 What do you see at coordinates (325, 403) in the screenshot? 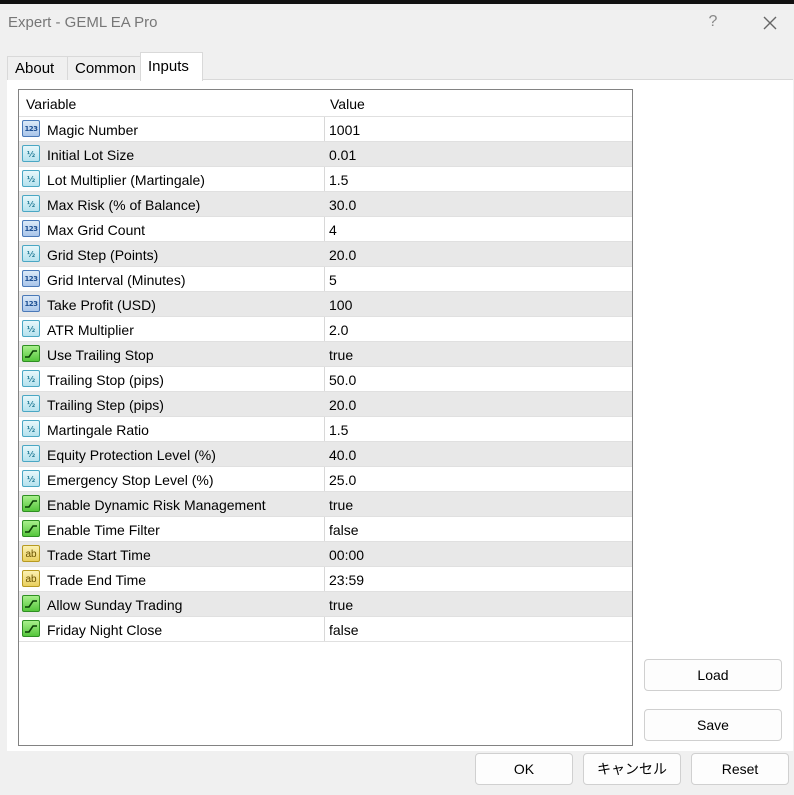
I see `table-row: ½ Trailing Step (pips) 20.0` at bounding box center [325, 403].